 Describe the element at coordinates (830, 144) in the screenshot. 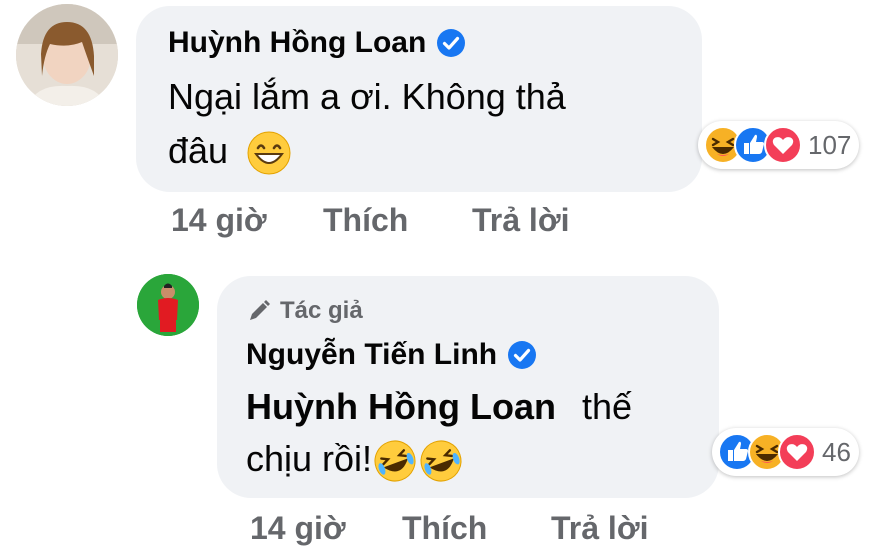

I see `reaction-count: 107` at that location.